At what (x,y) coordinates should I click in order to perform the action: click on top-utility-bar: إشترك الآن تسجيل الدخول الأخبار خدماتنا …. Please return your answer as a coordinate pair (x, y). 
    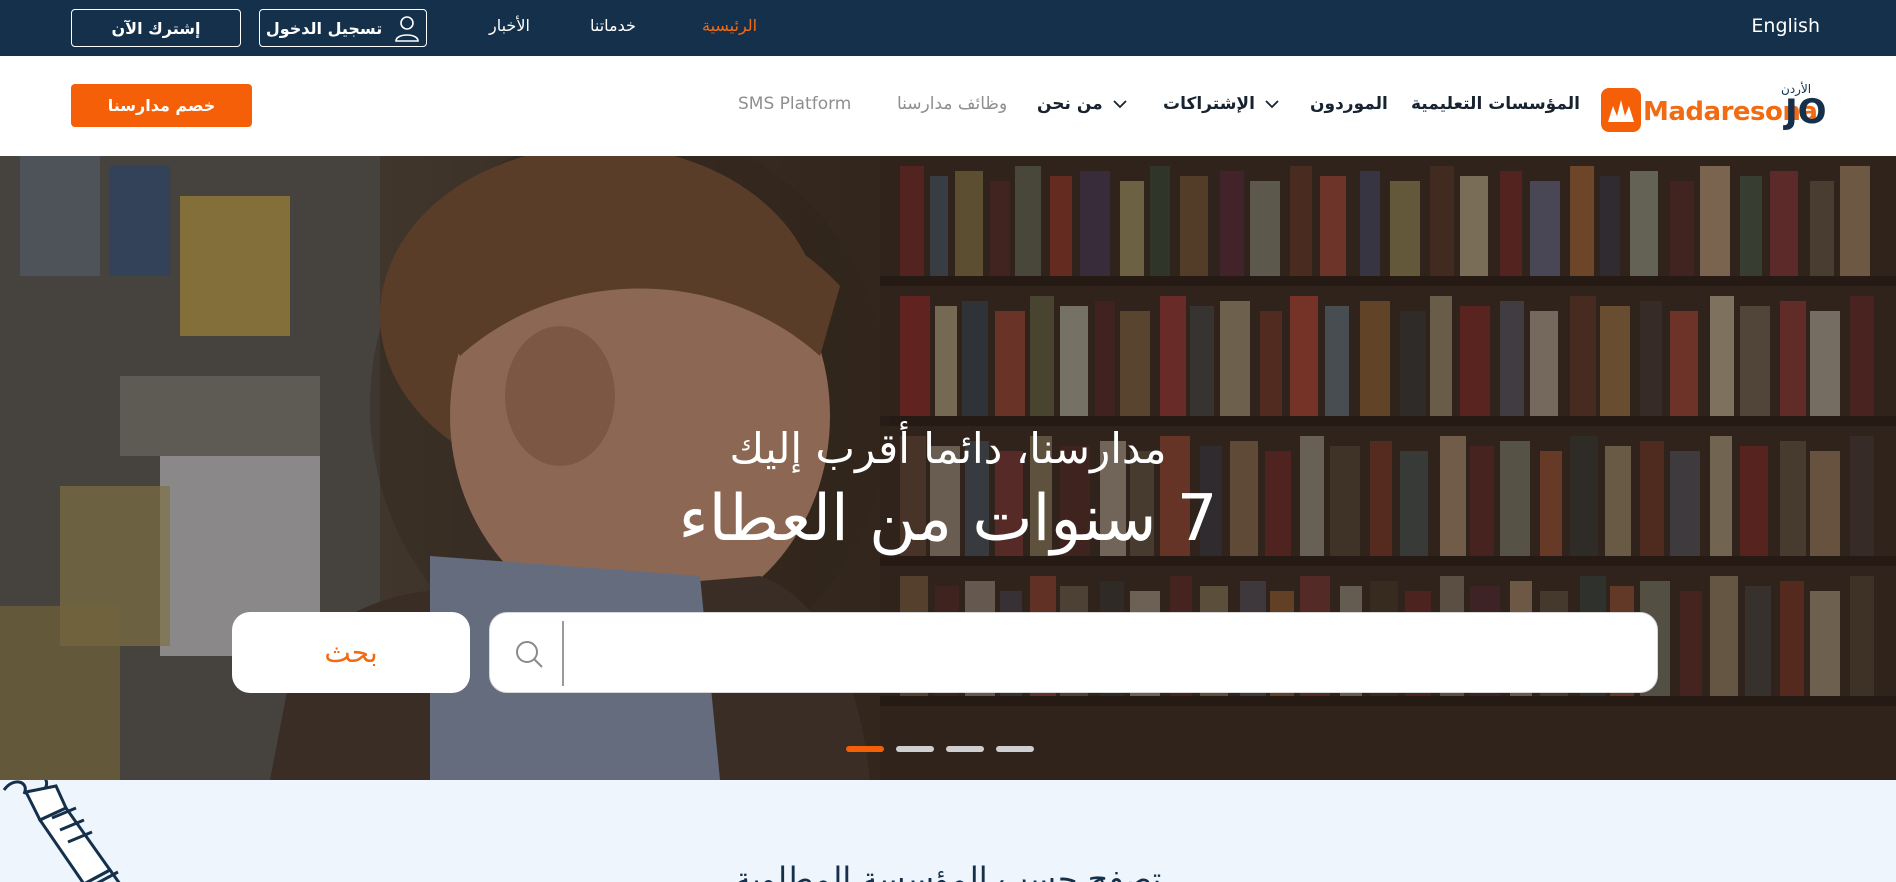
    Looking at the image, I should click on (948, 28).